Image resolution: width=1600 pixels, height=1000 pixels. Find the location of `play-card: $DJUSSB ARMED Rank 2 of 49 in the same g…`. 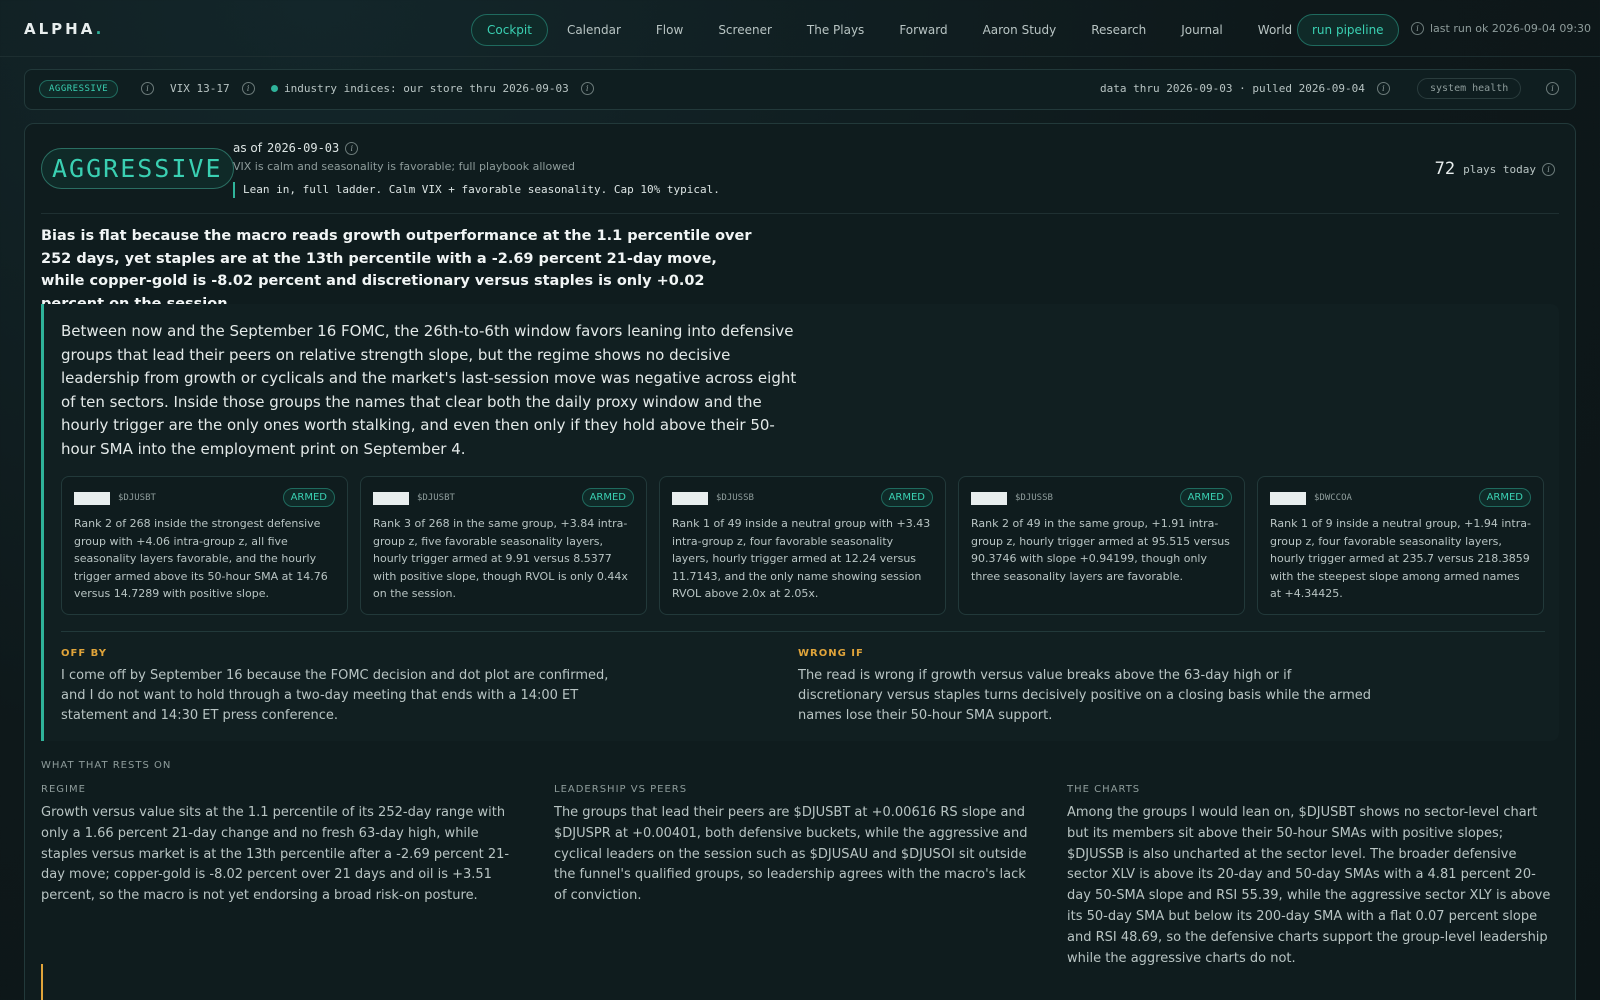

play-card: $DJUSSB ARMED Rank 2 of 49 in the same g… is located at coordinates (1101, 545).